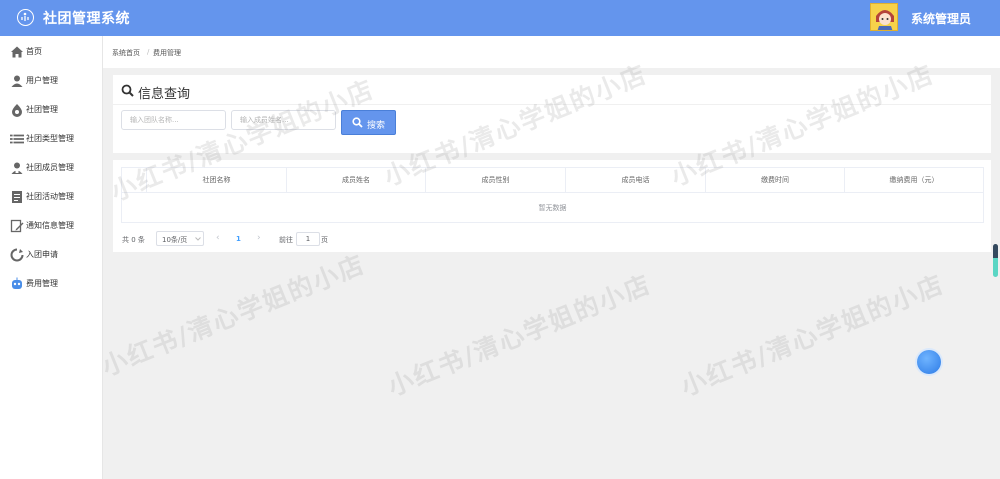 This screenshot has width=1000, height=479. I want to click on sidebar-item-label: 通知信息管理, so click(50, 225).